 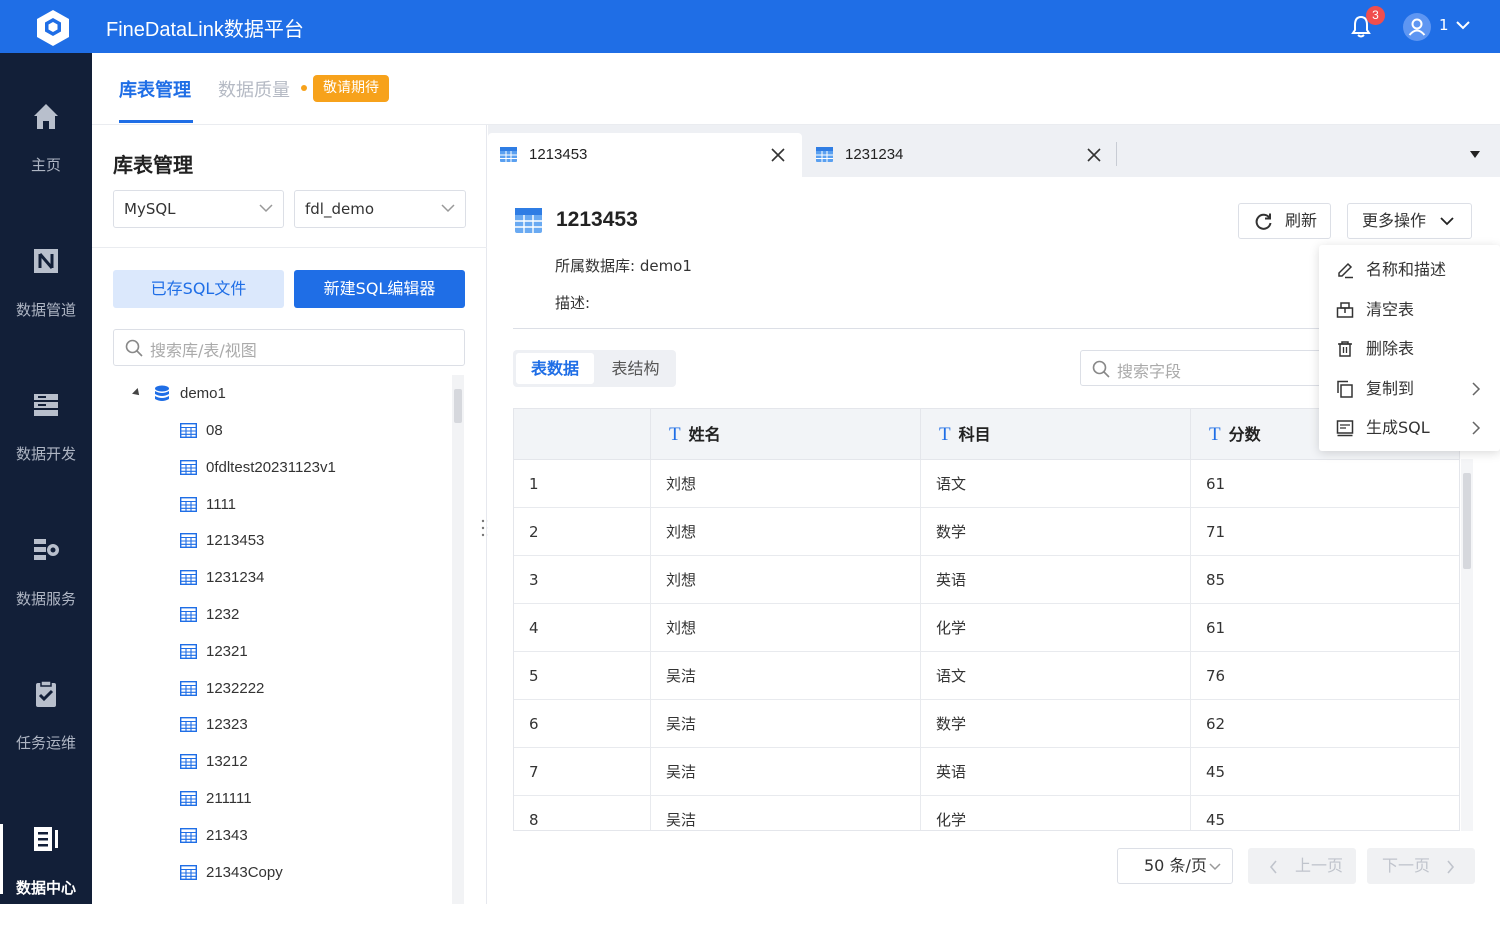 I want to click on new-sql-editor-button: 新建SQL编辑器, so click(x=379, y=289).